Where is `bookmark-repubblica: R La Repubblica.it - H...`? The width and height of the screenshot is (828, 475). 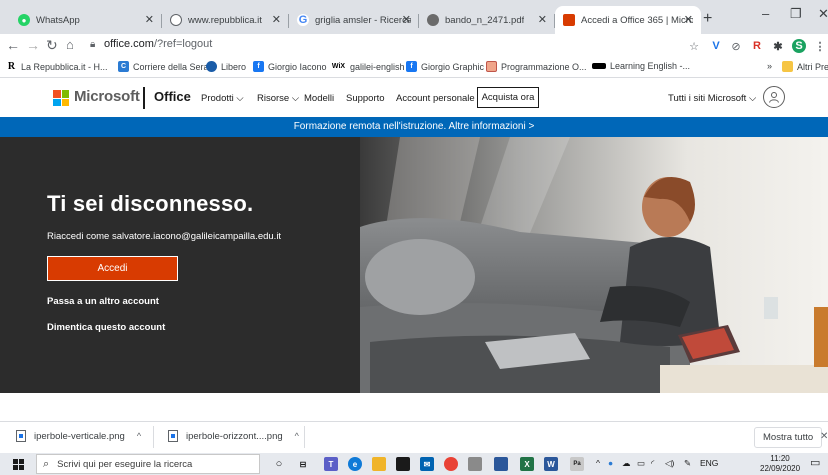 bookmark-repubblica: R La Repubblica.it - H... is located at coordinates (57, 66).